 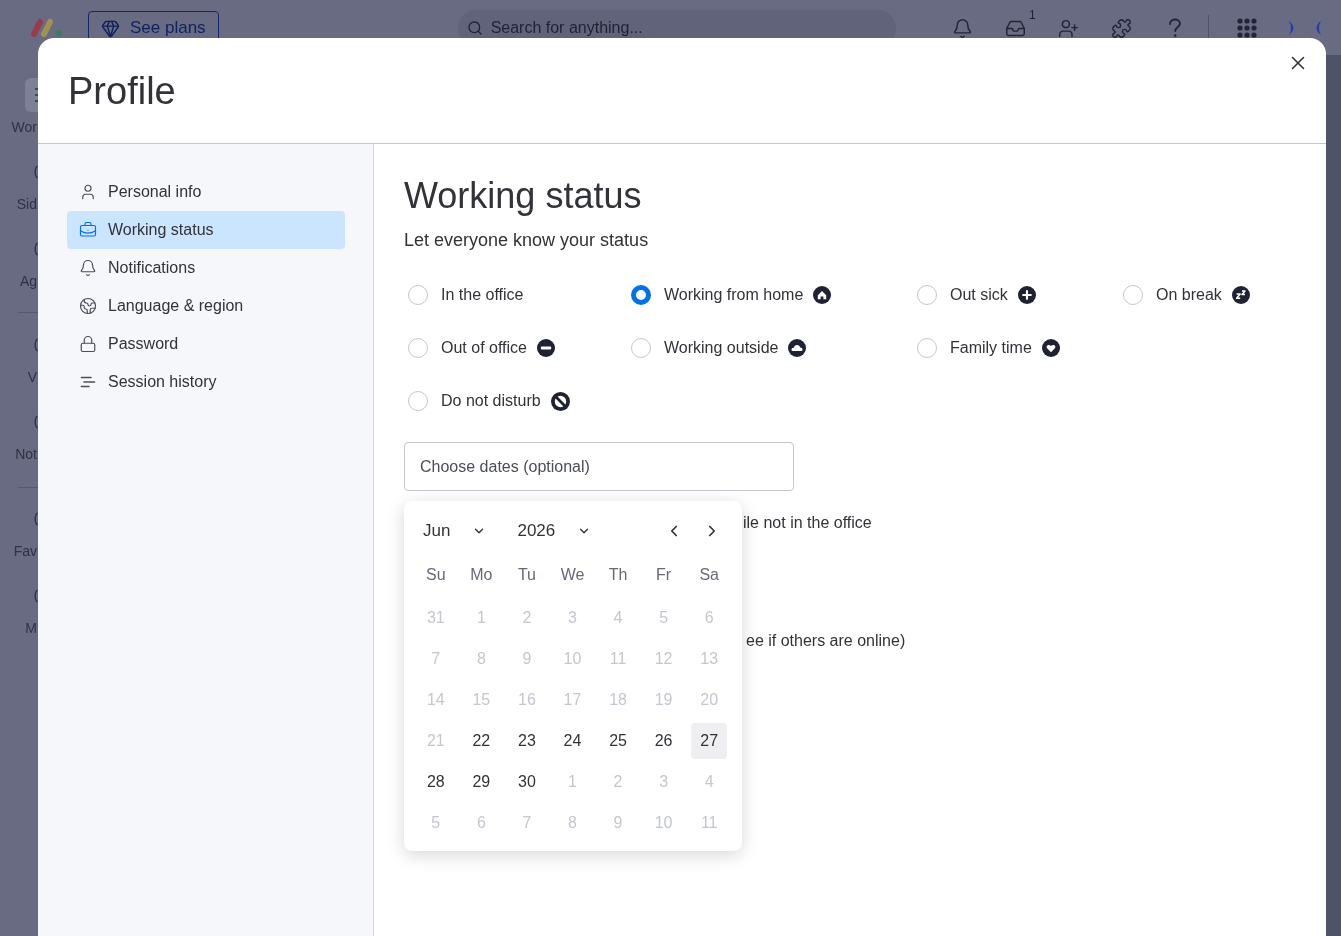 I want to click on calendar-day: 23, so click(x=526, y=740).